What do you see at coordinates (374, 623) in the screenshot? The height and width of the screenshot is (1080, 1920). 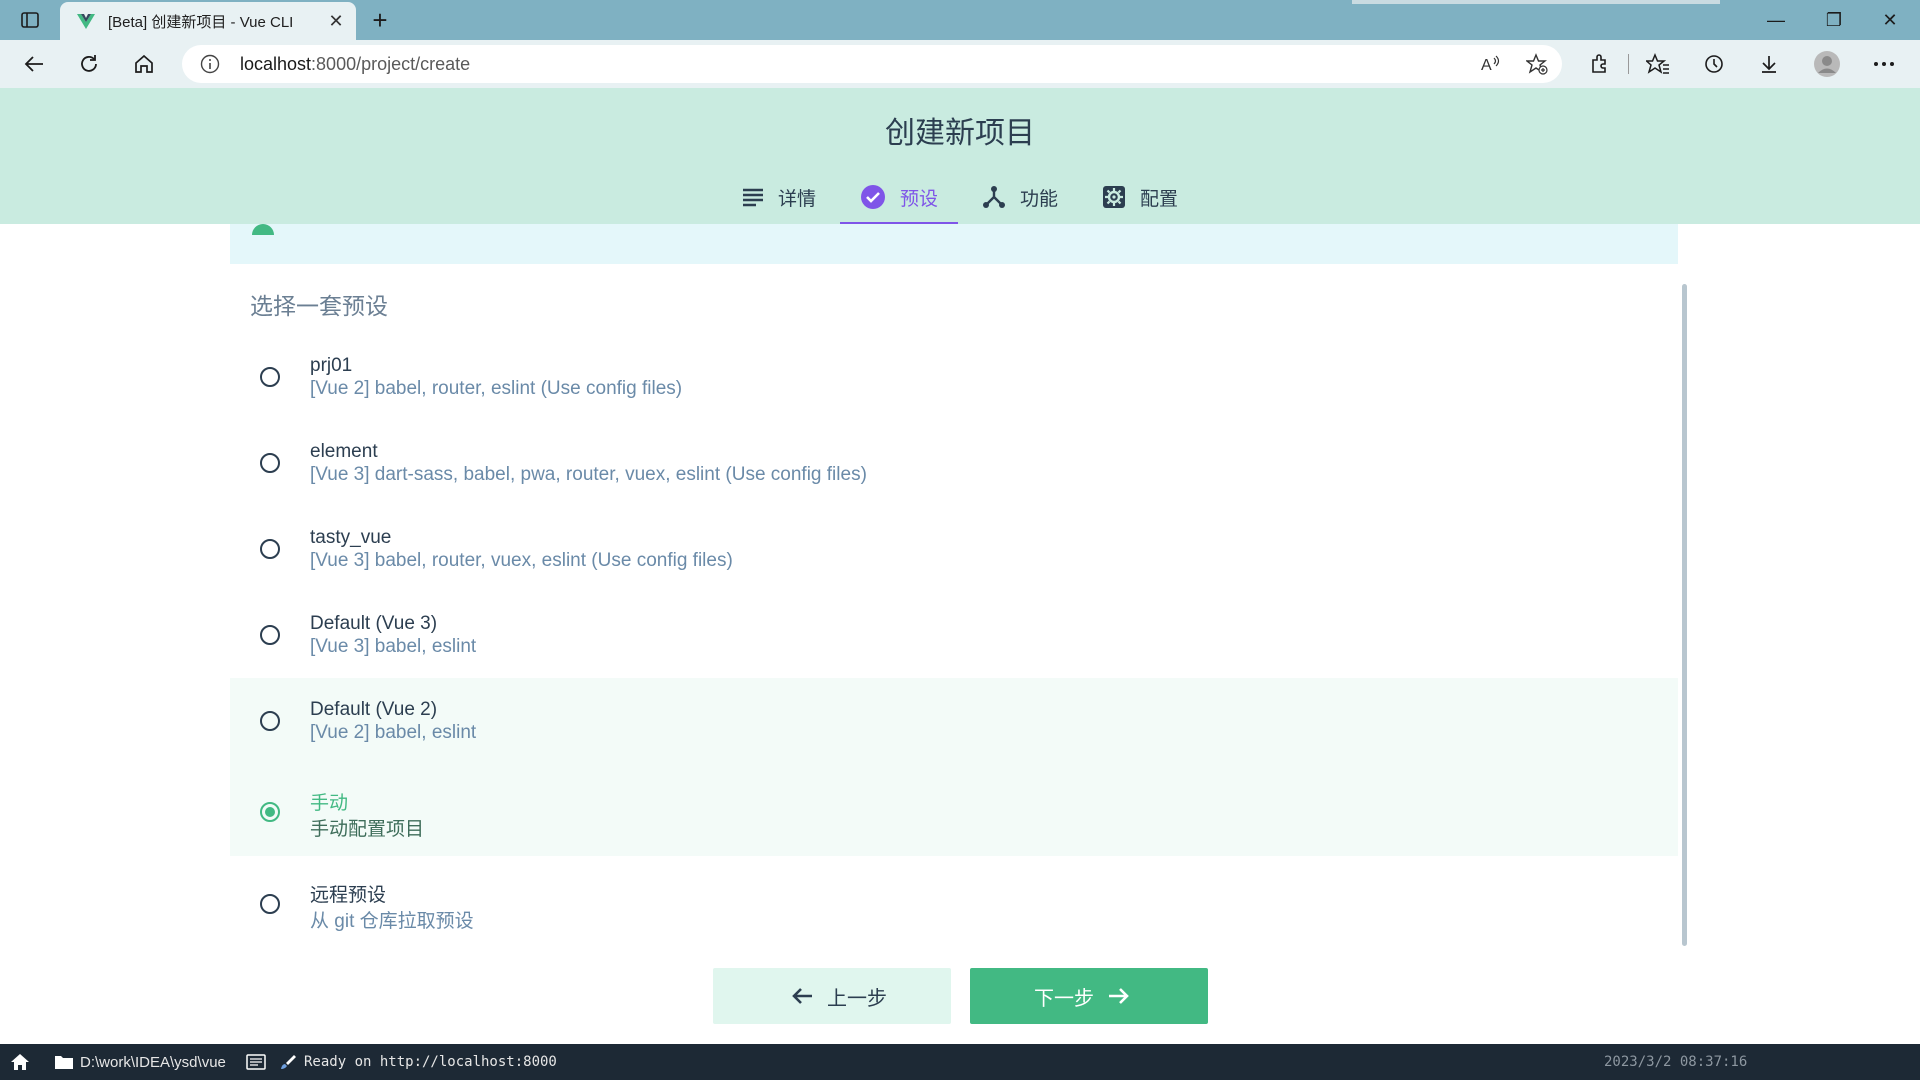 I see `preset-name: Default (Vue 3)` at bounding box center [374, 623].